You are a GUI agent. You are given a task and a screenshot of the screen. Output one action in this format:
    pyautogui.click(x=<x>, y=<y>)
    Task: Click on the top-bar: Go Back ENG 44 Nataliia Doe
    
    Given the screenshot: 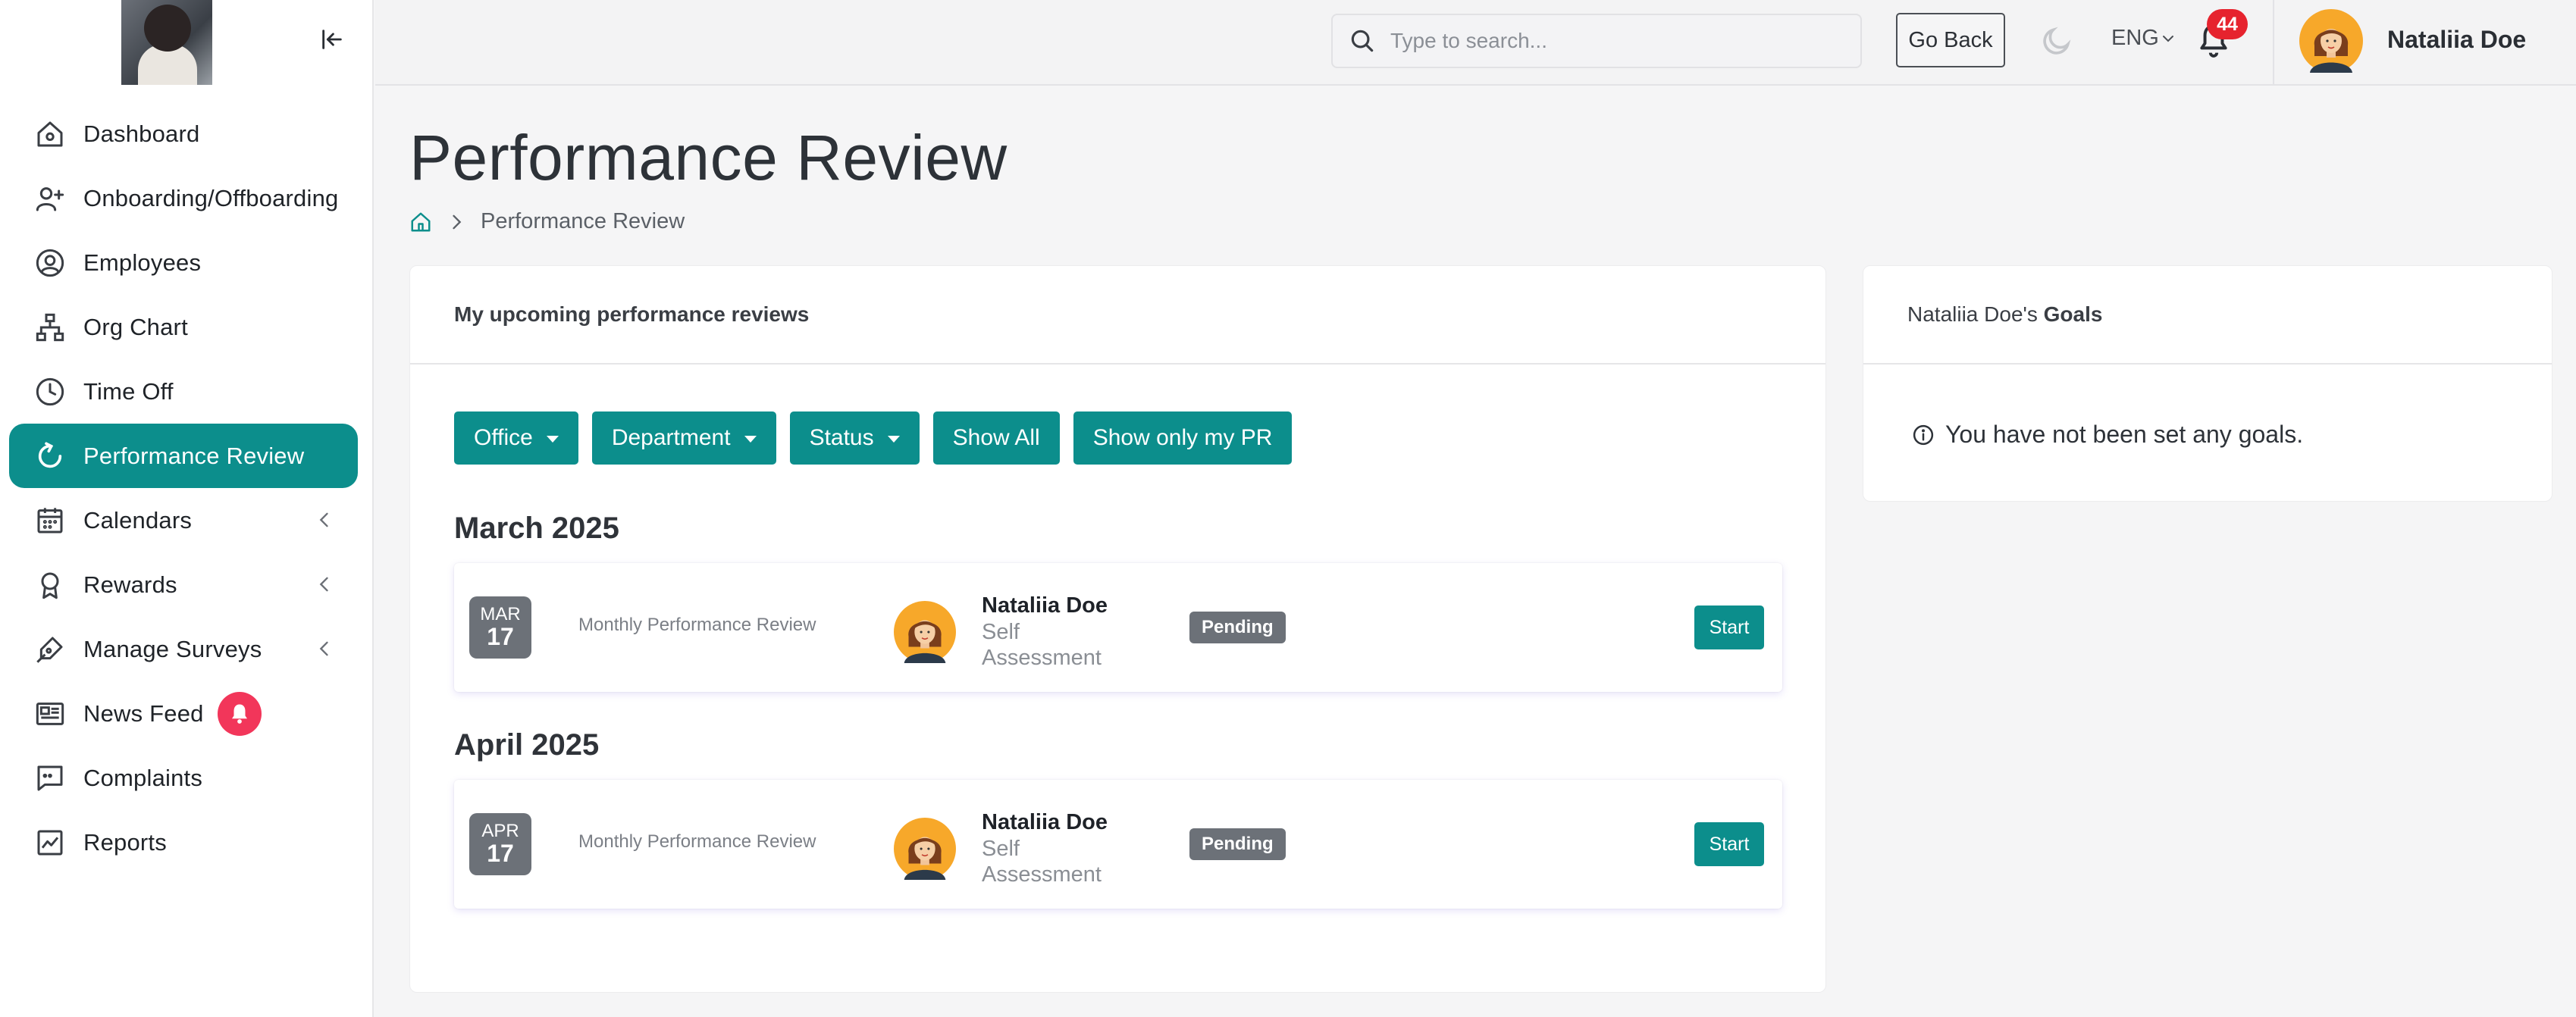 What is the action you would take?
    pyautogui.click(x=1476, y=43)
    